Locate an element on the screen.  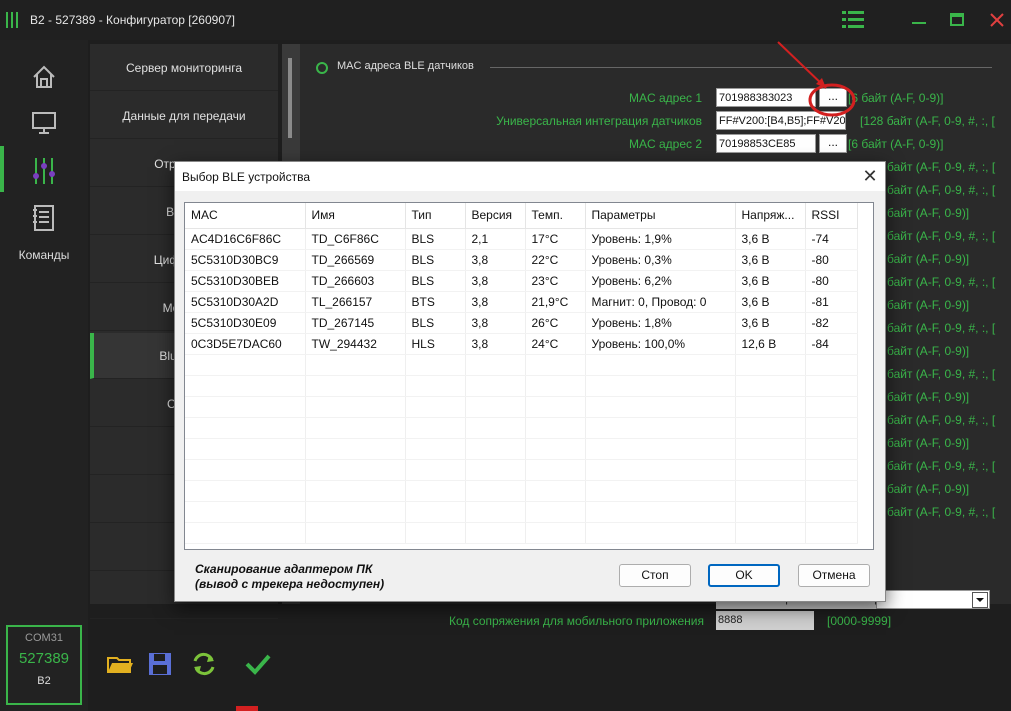
column-header: Темп. is located at coordinates (555, 216).